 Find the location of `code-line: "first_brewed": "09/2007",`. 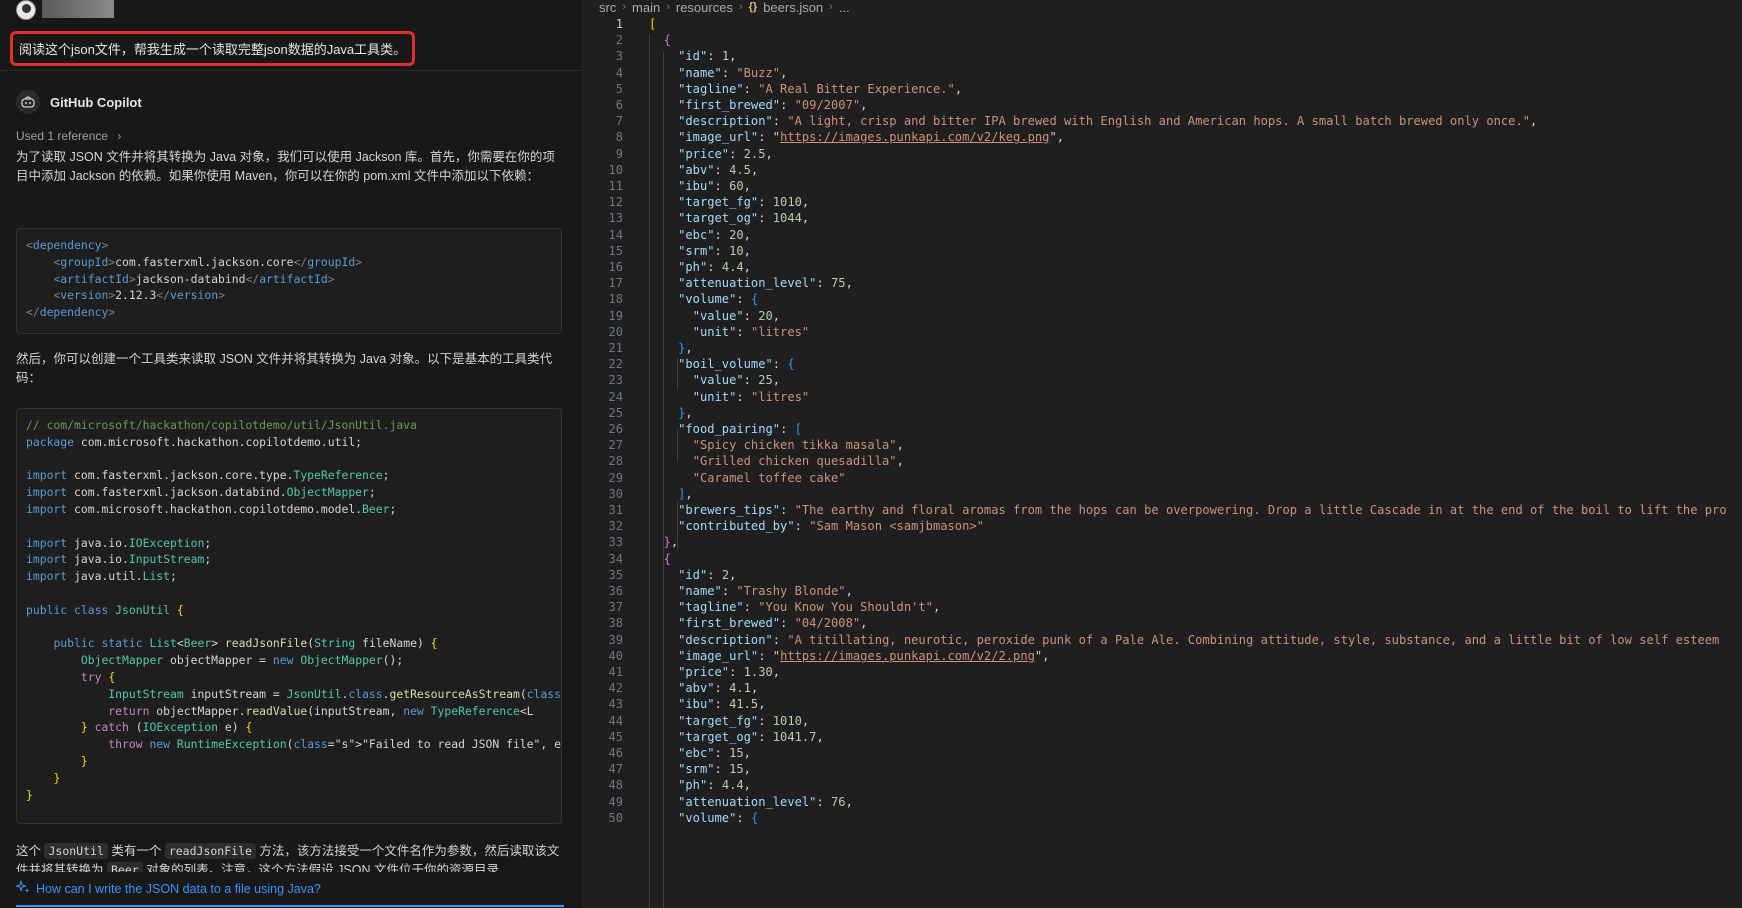

code-line: "first_brewed": "09/2007", is located at coordinates (758, 105).